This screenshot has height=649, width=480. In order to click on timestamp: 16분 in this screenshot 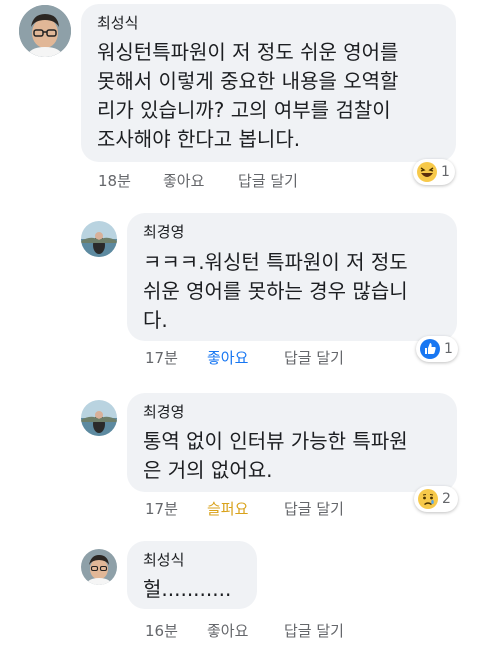, I will do `click(161, 630)`.